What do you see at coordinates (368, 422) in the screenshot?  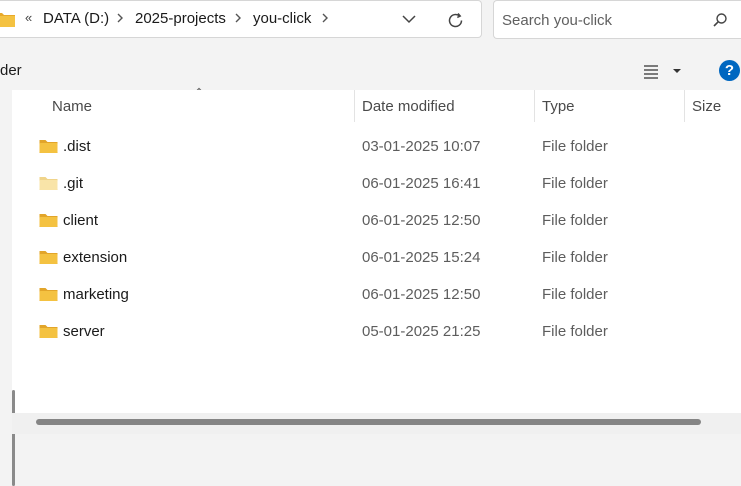 I see `horizontal-scrollbar-thumb` at bounding box center [368, 422].